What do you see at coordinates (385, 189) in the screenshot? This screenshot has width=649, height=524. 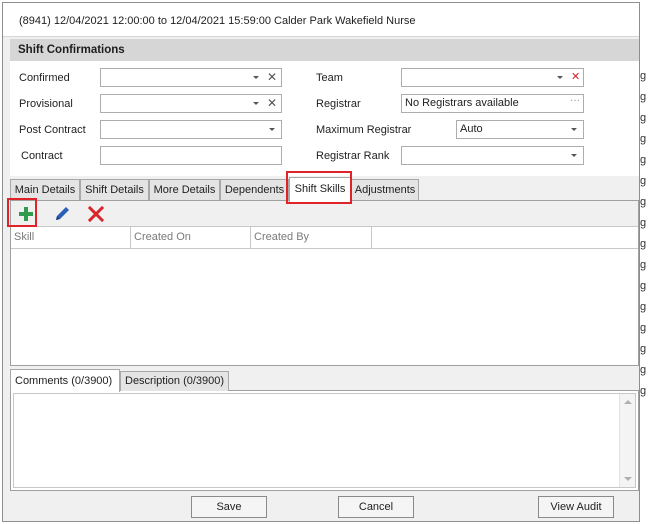 I see `tab-adjustments: Adjustments` at bounding box center [385, 189].